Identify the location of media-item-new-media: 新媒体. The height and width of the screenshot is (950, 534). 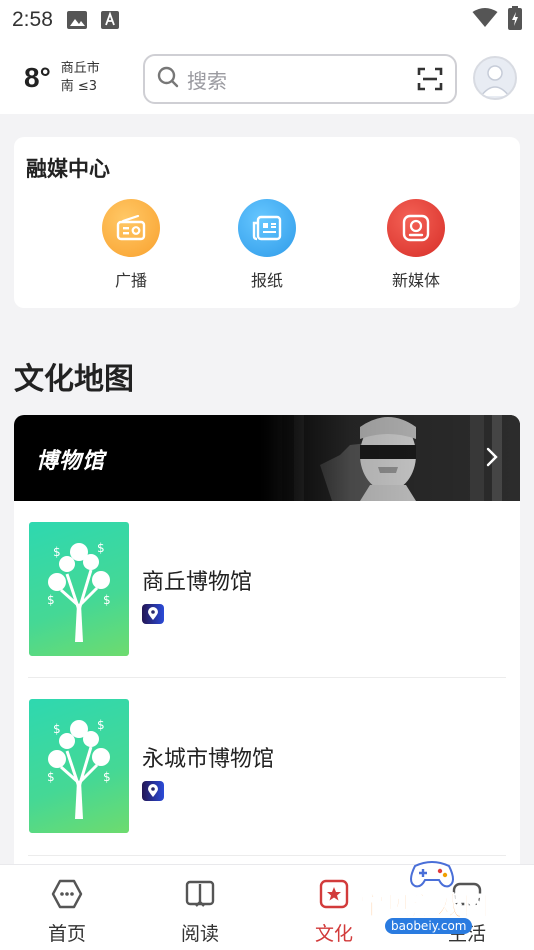
(416, 245).